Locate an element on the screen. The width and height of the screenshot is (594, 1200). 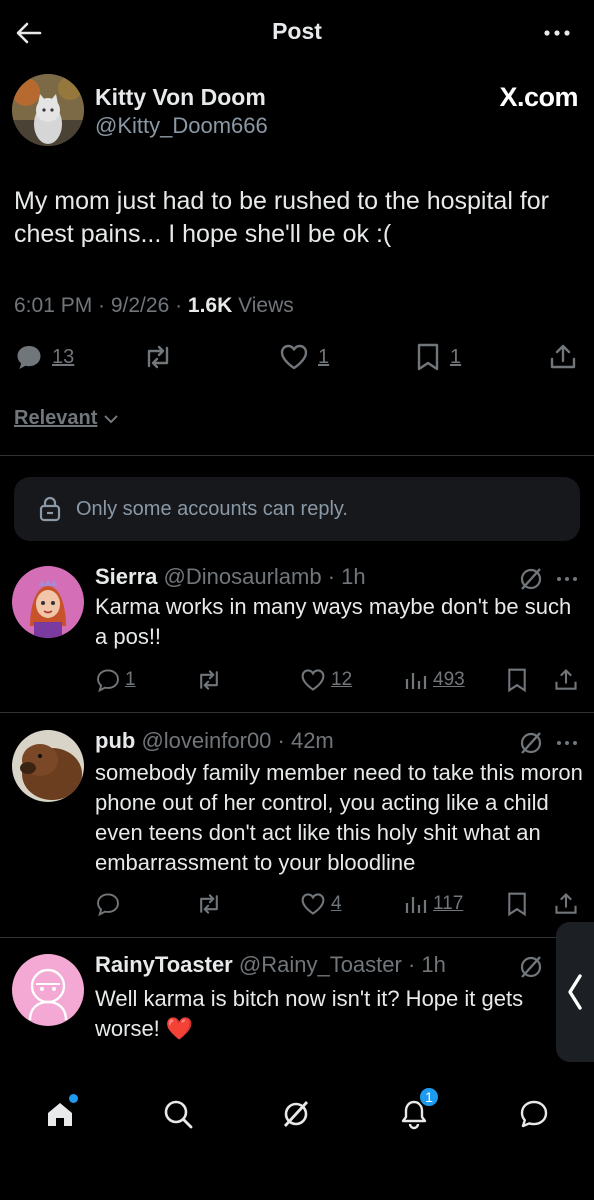
nav-messages is located at coordinates (534, 1114).